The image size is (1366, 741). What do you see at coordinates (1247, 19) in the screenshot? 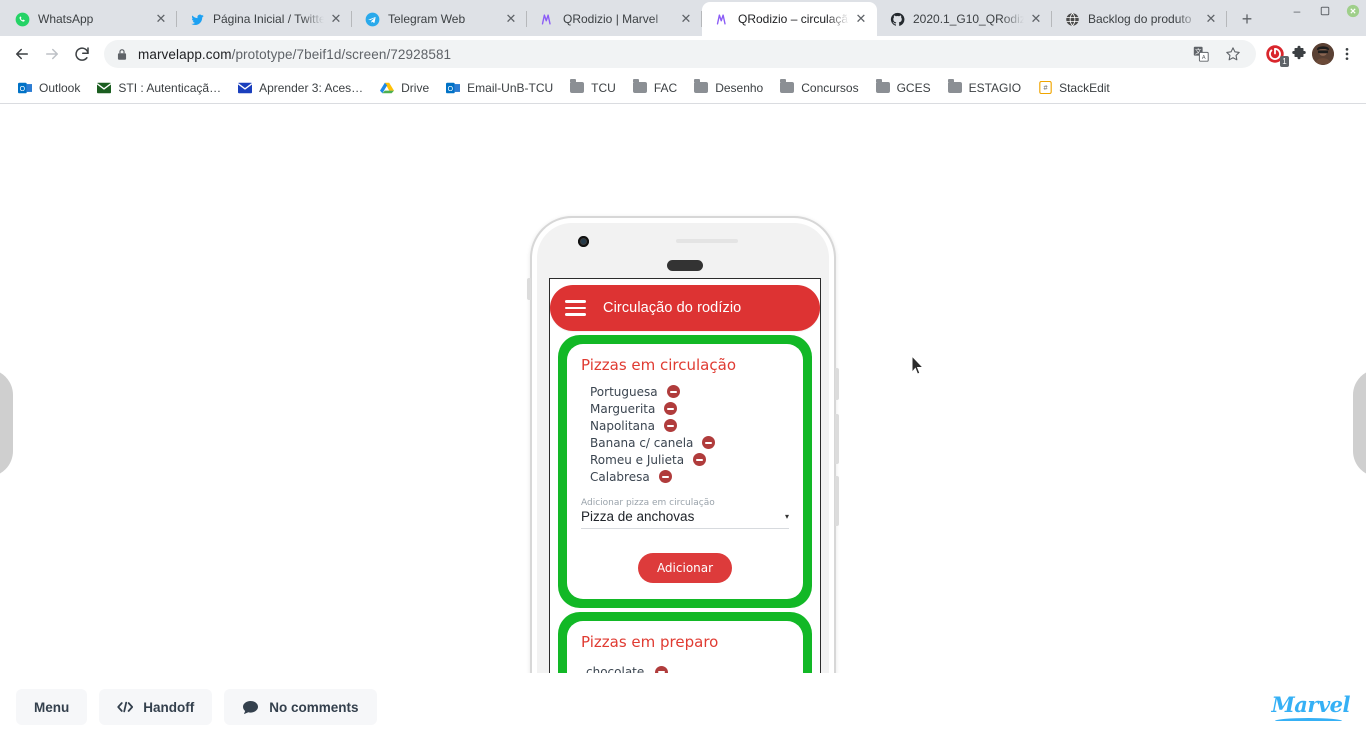
I see `new-tab-button: +` at bounding box center [1247, 19].